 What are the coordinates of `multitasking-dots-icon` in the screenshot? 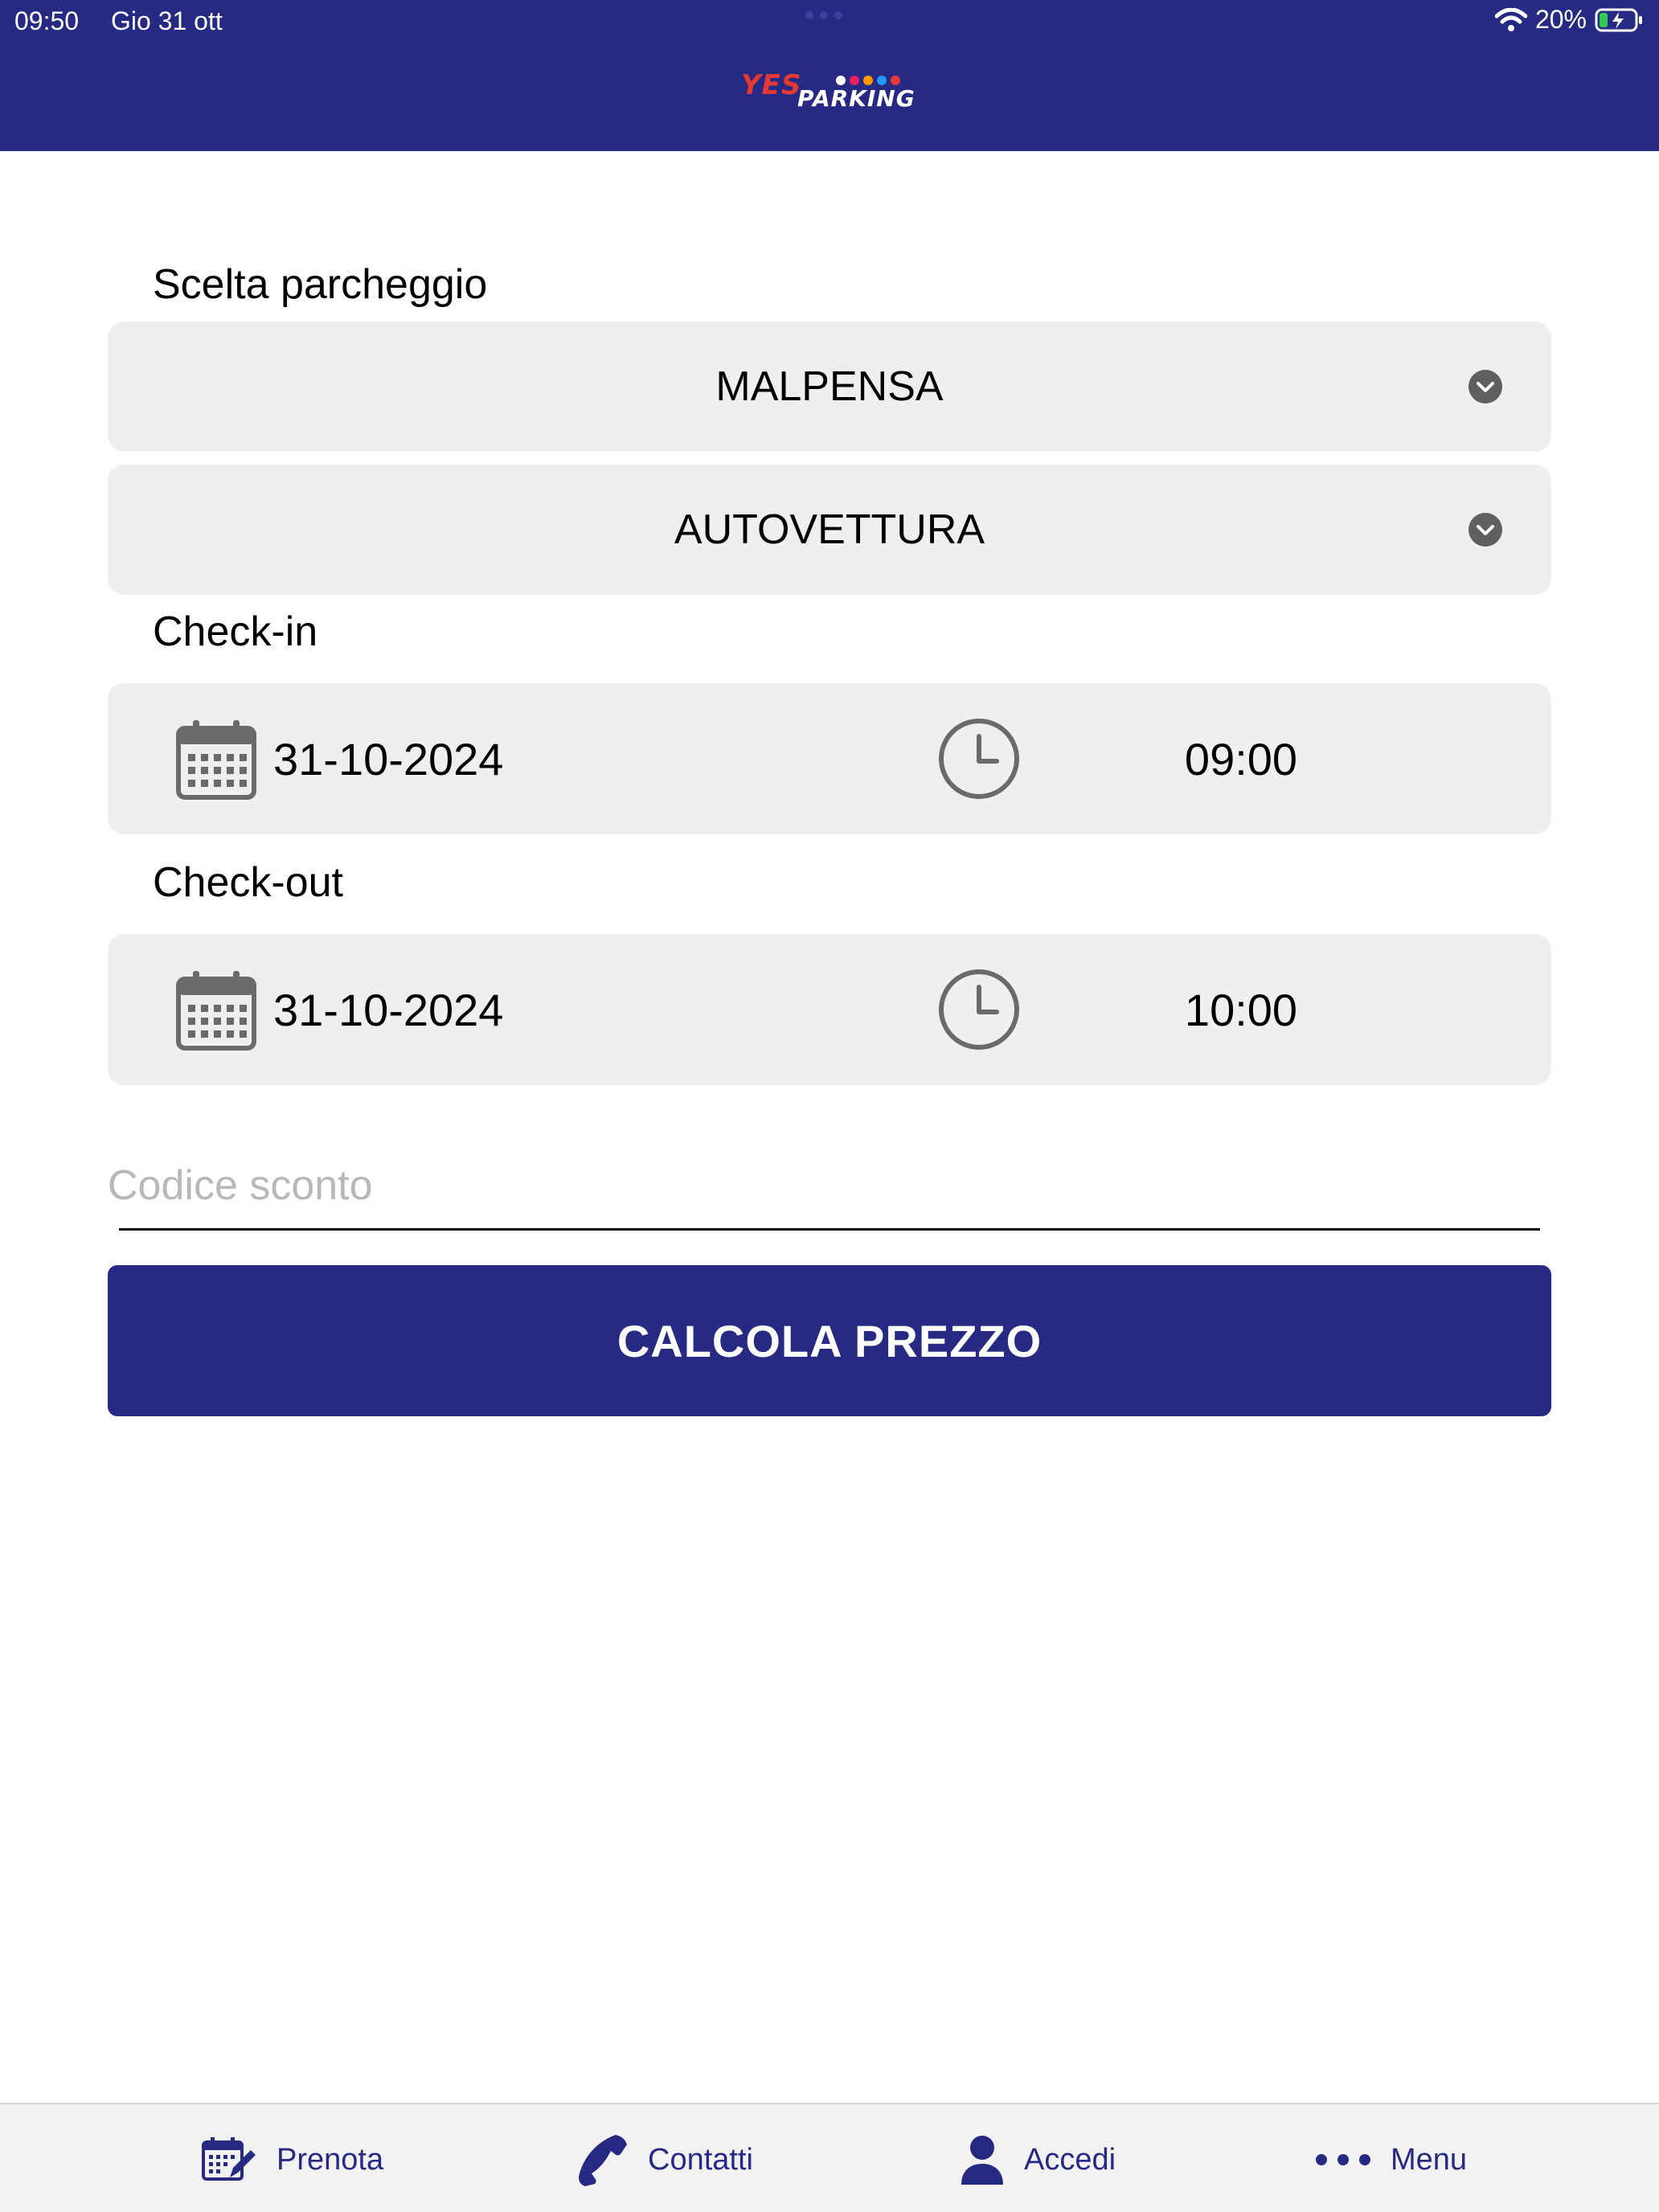 It's located at (823, 15).